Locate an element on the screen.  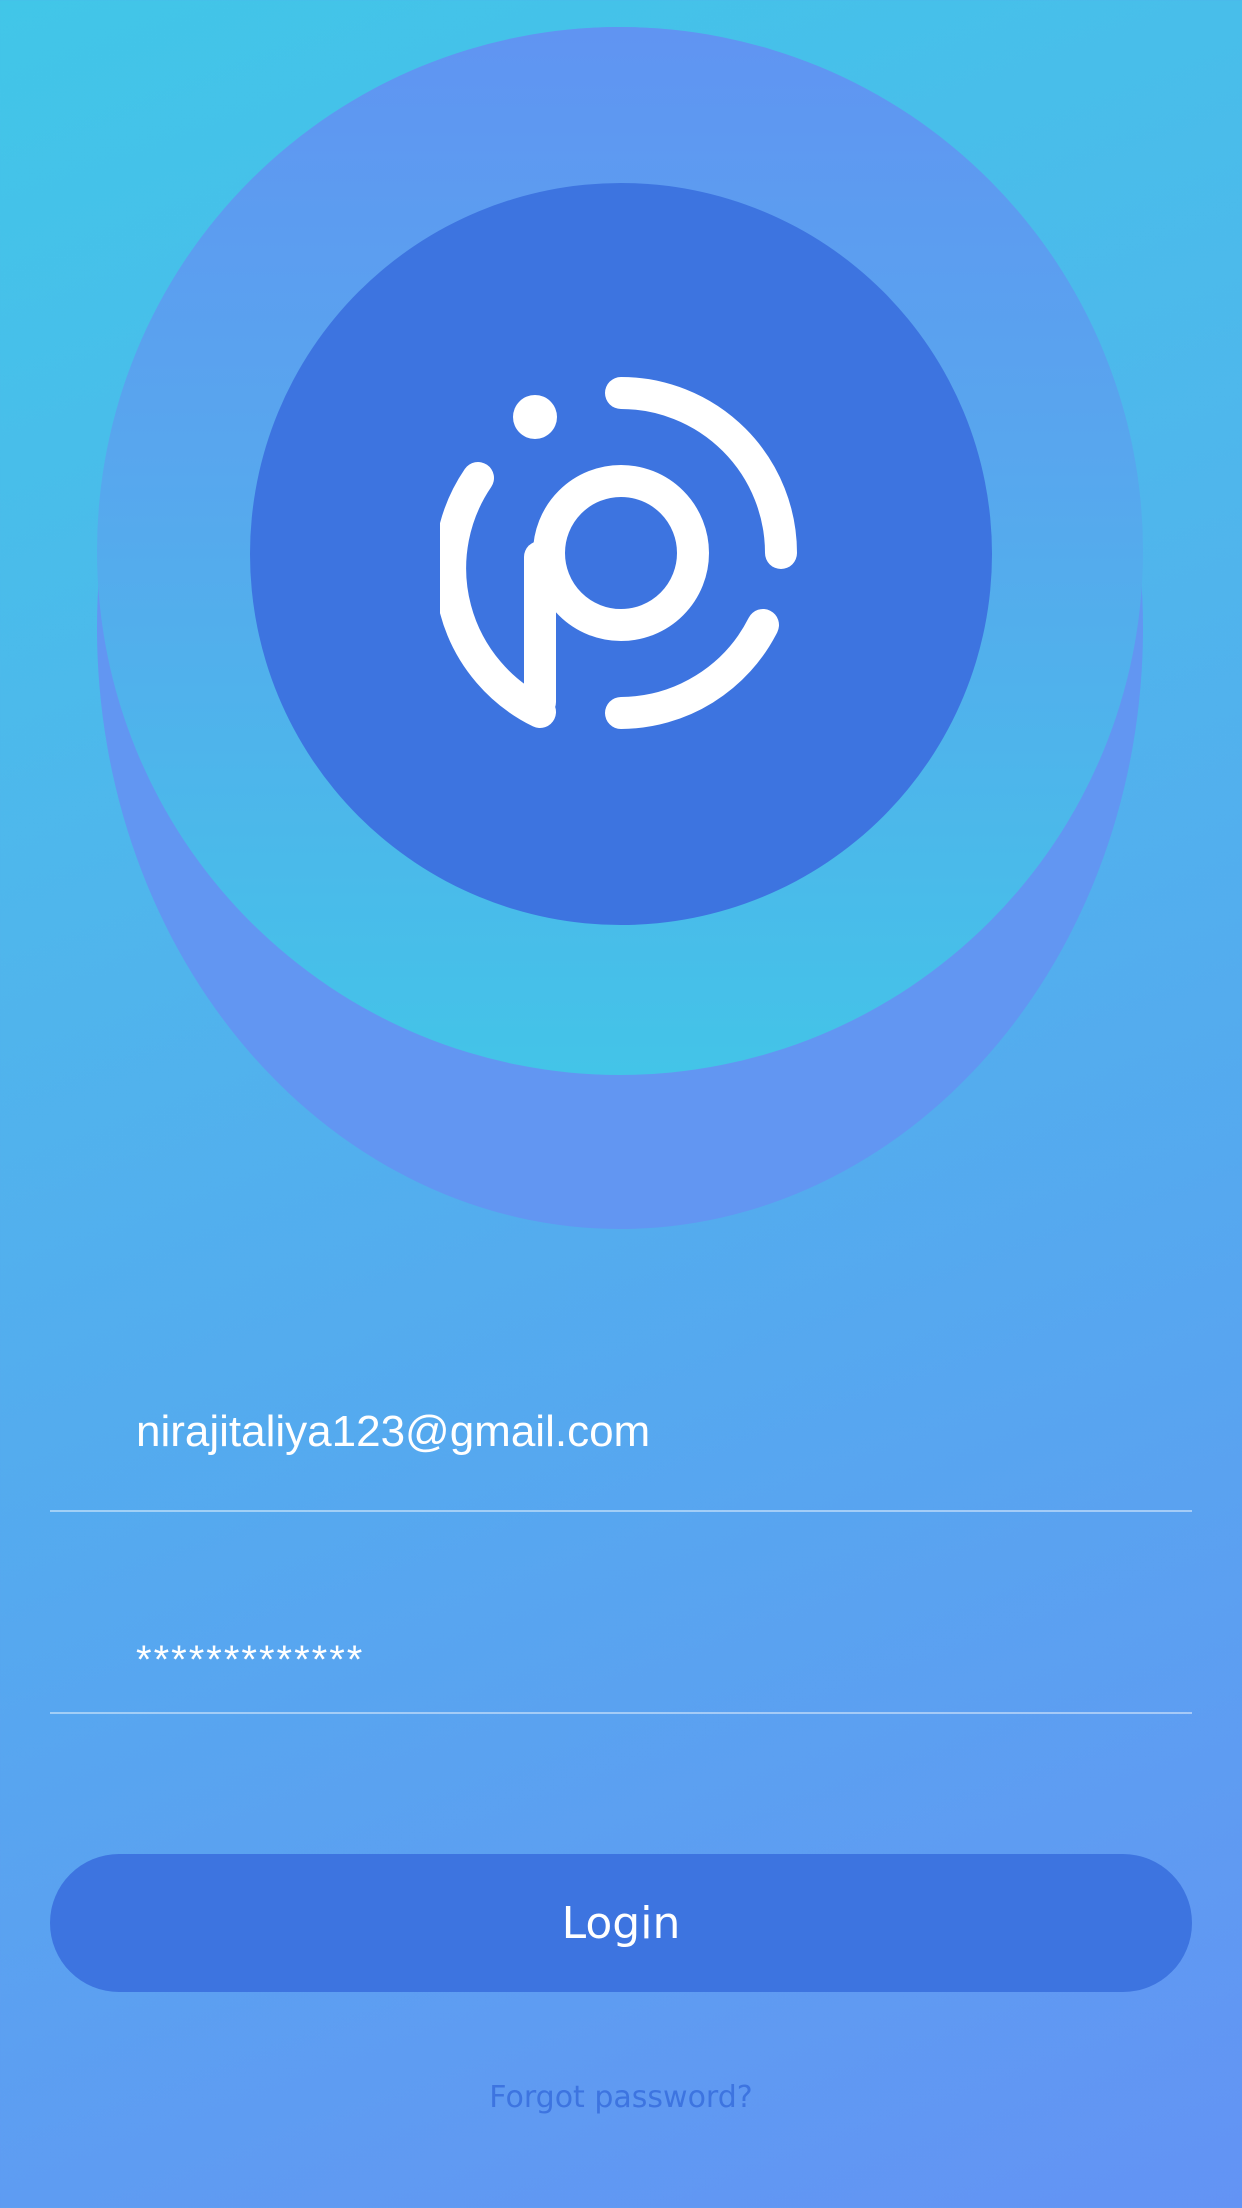
login-button: Login is located at coordinates (621, 1923).